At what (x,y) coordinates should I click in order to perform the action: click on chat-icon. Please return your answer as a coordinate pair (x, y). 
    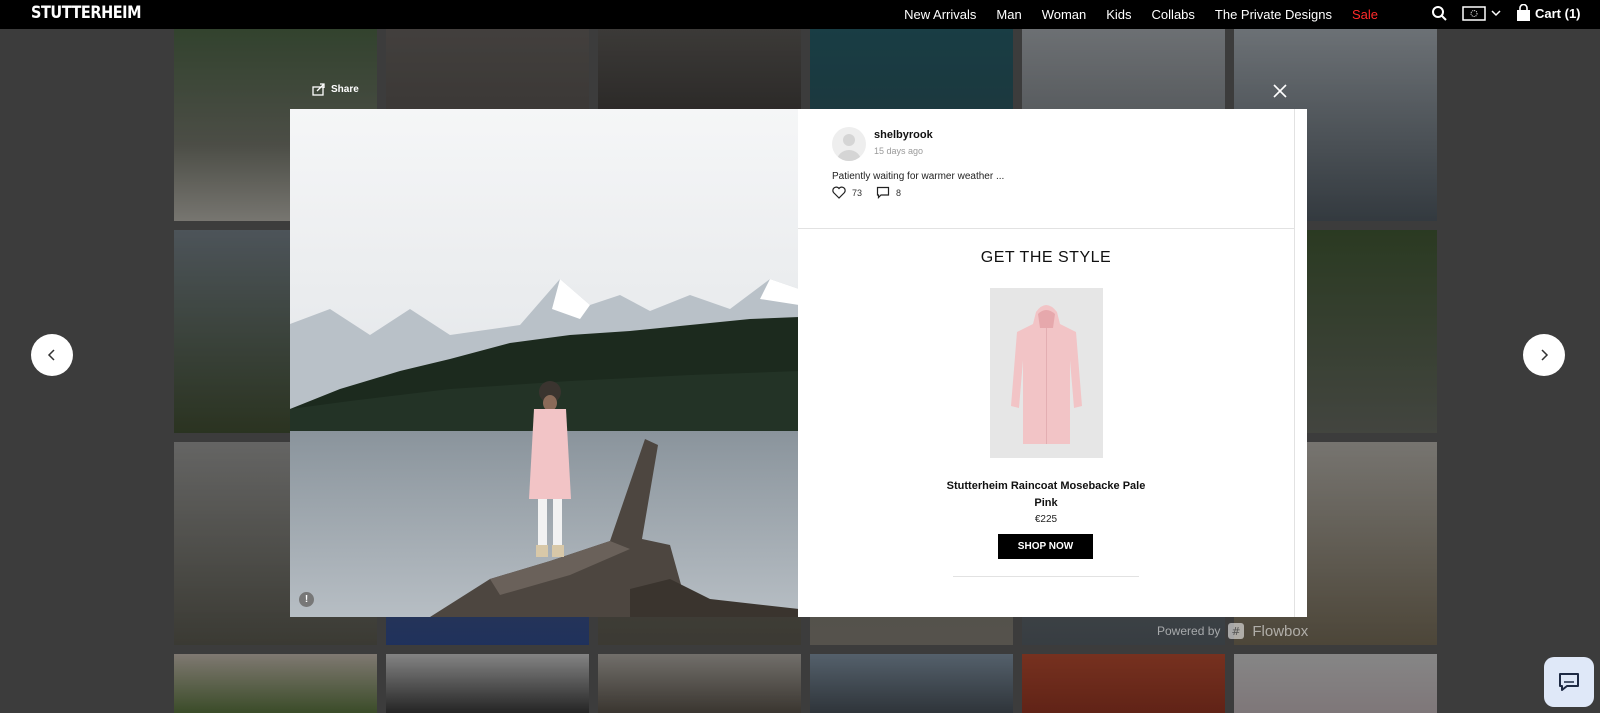
    Looking at the image, I should click on (1569, 682).